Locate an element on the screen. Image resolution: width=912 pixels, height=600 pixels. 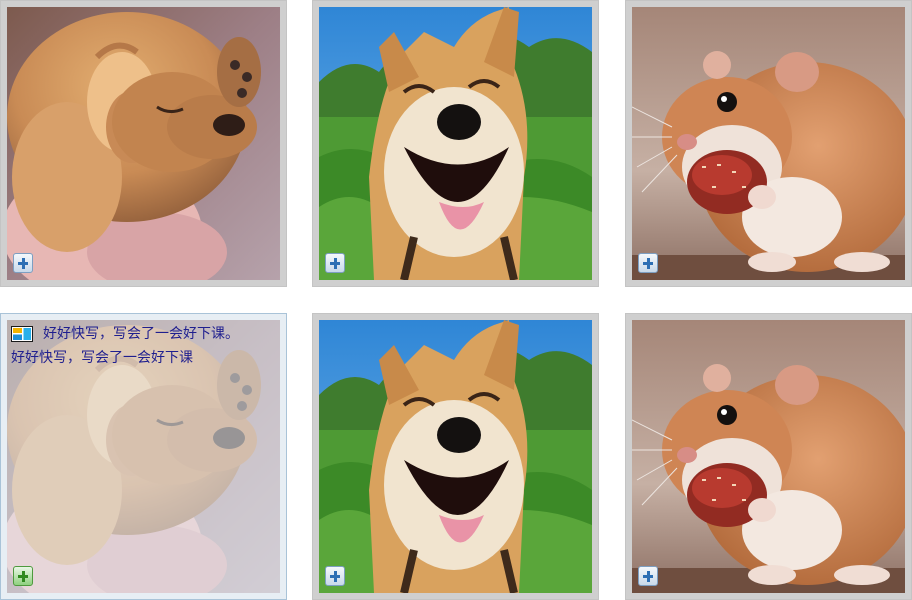
caption-line-2: 好好快写，写会了一会好下课 is located at coordinates (102, 358).